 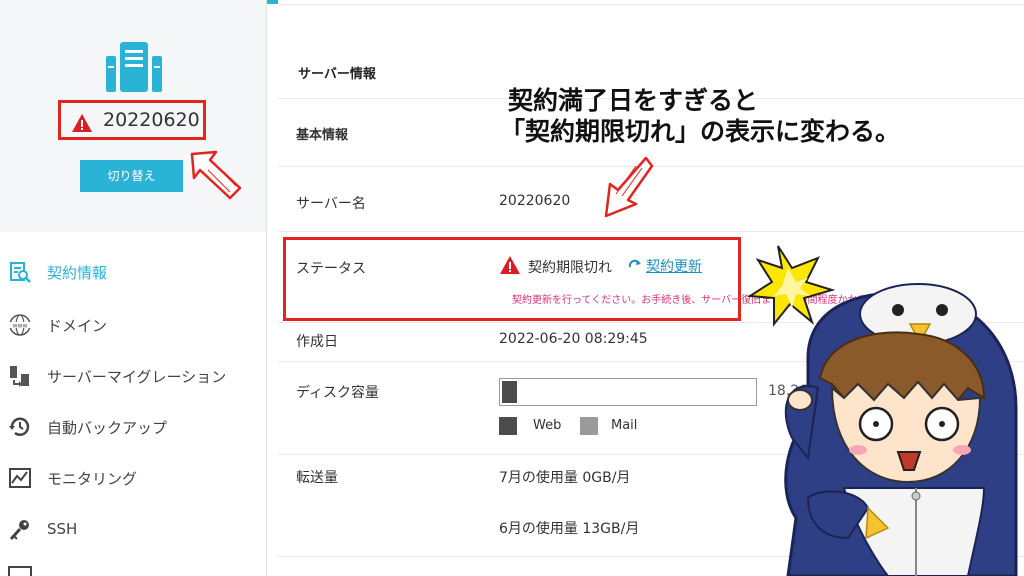 What do you see at coordinates (133, 530) in the screenshot?
I see `sidebar-item-ssh: SSH` at bounding box center [133, 530].